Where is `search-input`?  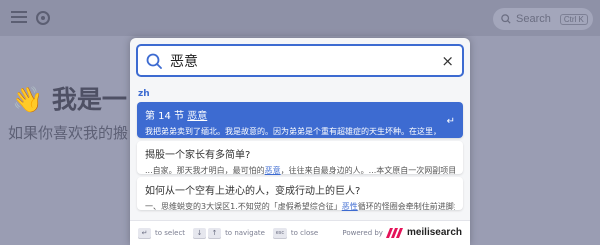 search-input is located at coordinates (300, 60).